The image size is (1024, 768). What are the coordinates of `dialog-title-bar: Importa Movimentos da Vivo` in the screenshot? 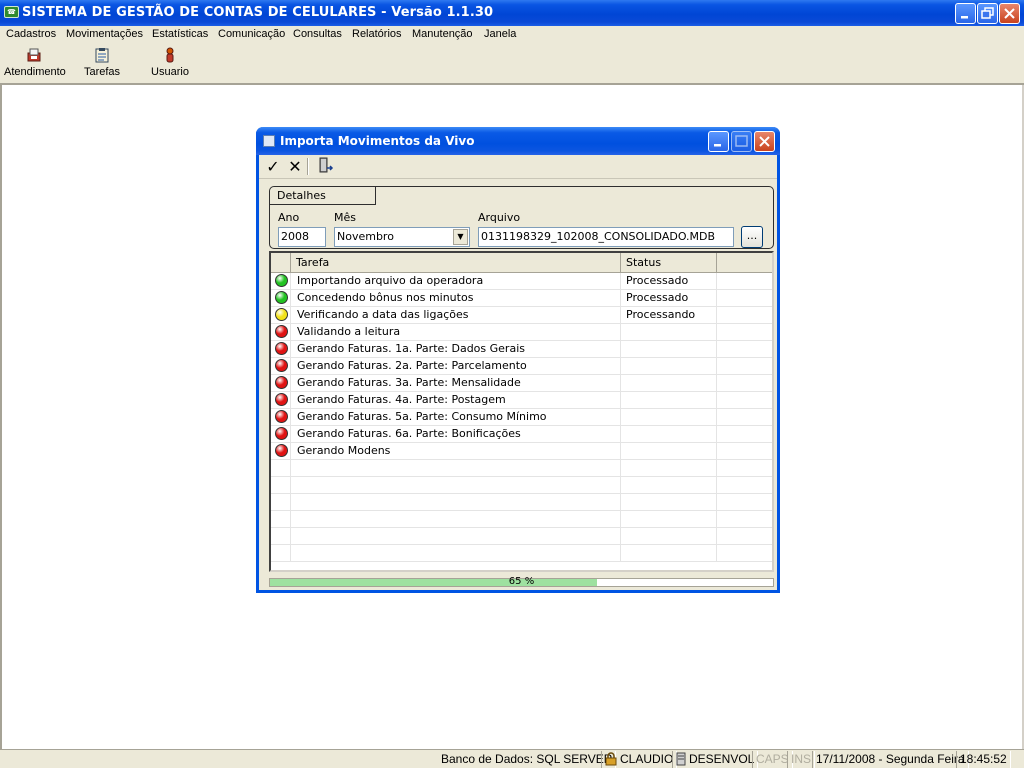 It's located at (518, 141).